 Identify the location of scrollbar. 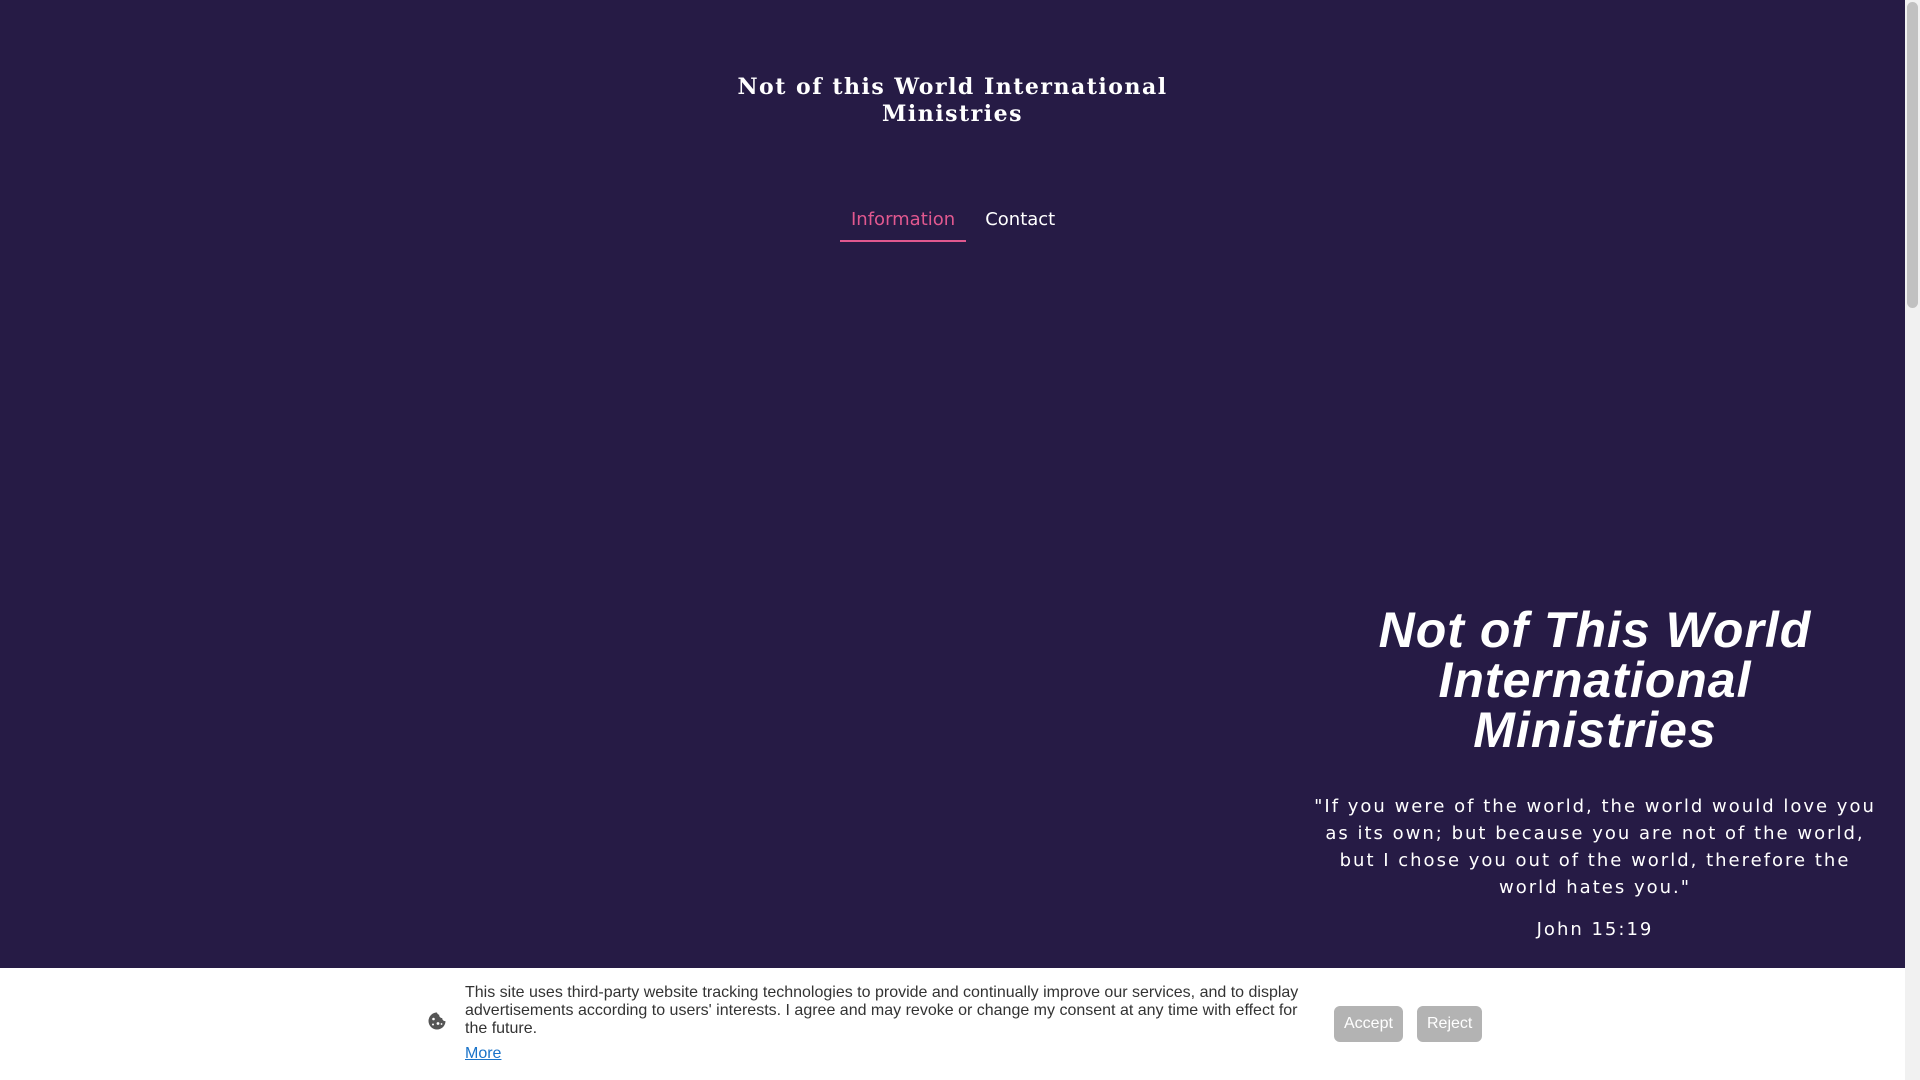
(1912, 540).